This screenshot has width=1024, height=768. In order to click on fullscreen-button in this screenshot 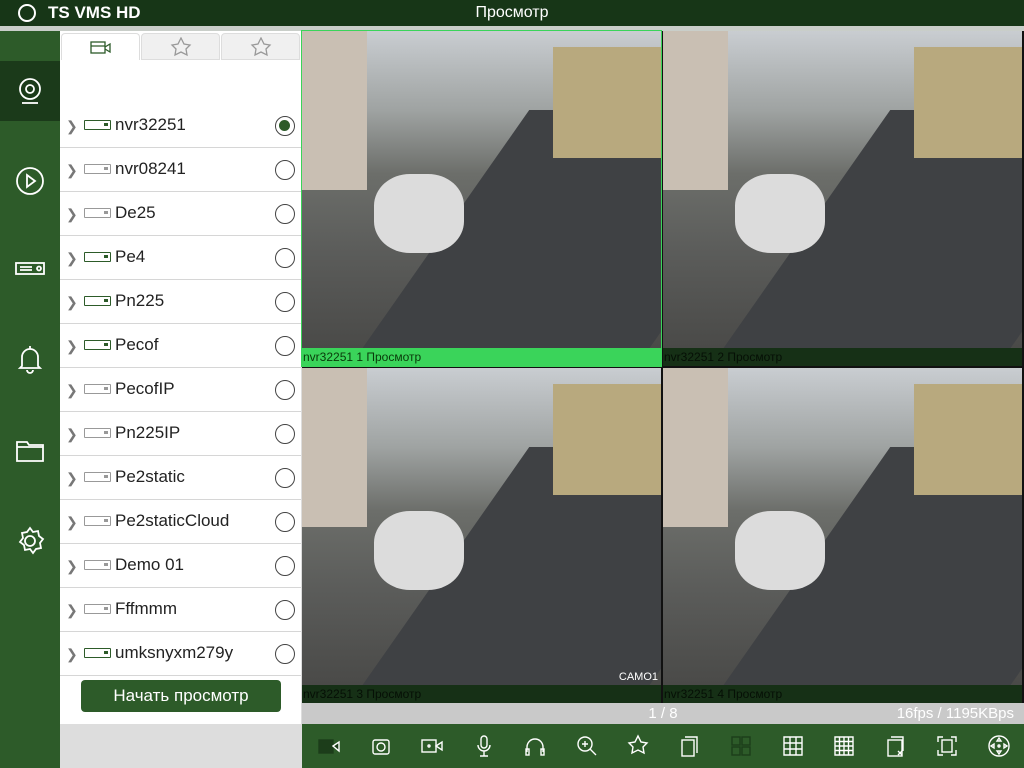, I will do `click(947, 746)`.